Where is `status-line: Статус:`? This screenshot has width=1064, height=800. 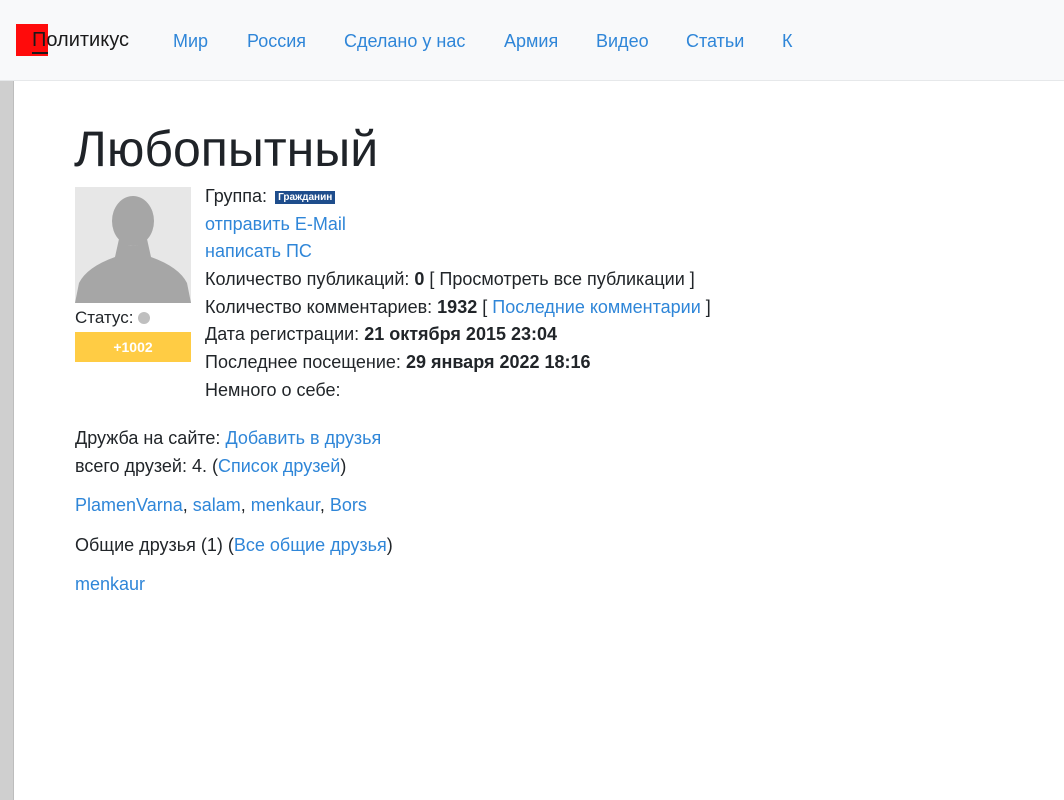
status-line: Статус: is located at coordinates (113, 318).